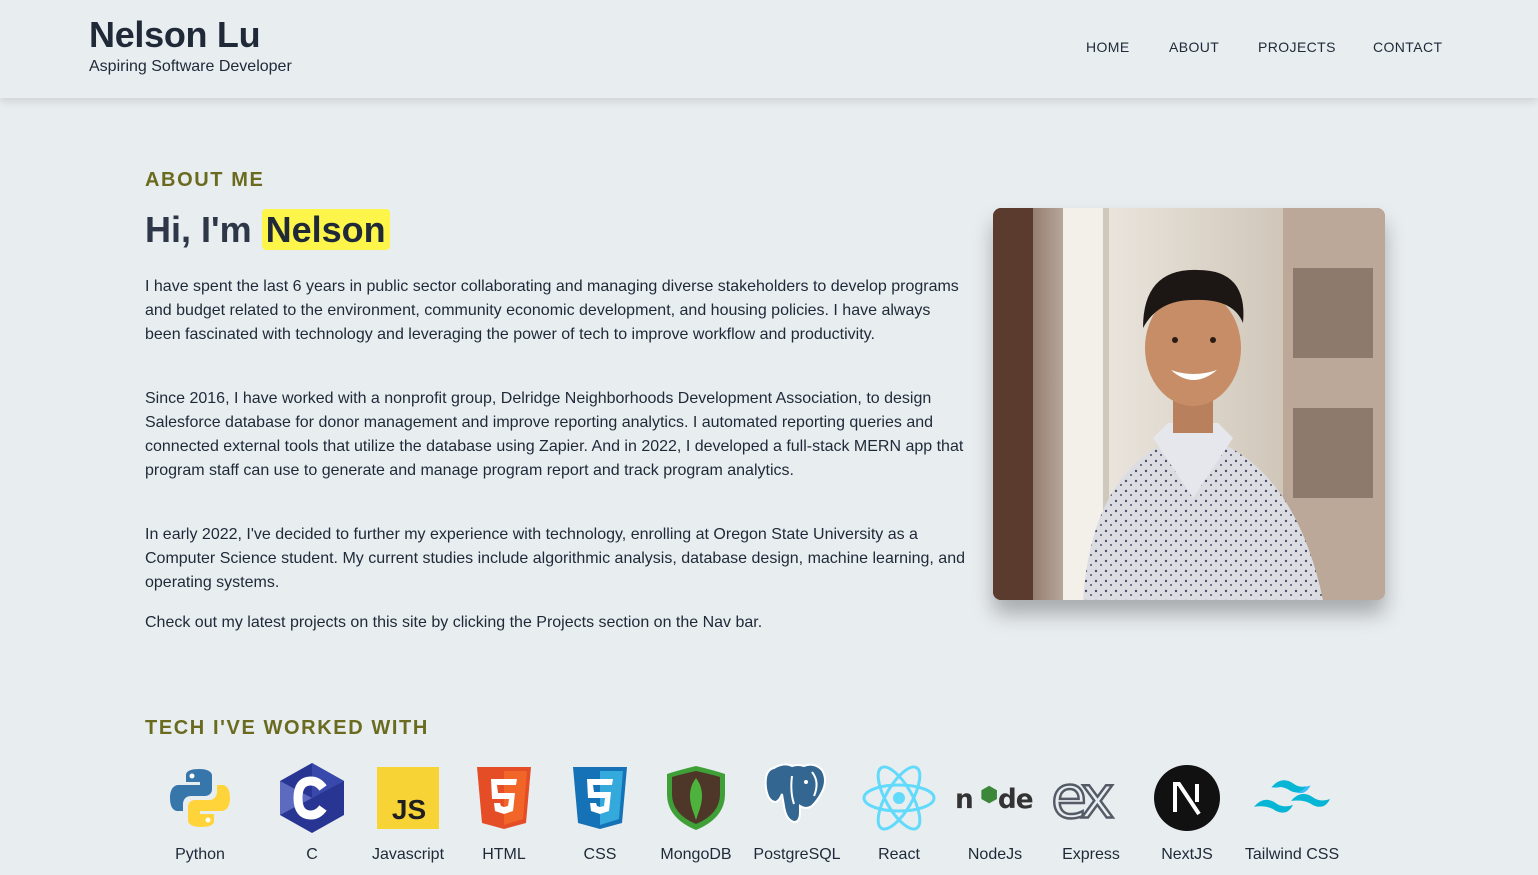  What do you see at coordinates (205, 180) in the screenshot?
I see `about-section-title: ABOUT ME` at bounding box center [205, 180].